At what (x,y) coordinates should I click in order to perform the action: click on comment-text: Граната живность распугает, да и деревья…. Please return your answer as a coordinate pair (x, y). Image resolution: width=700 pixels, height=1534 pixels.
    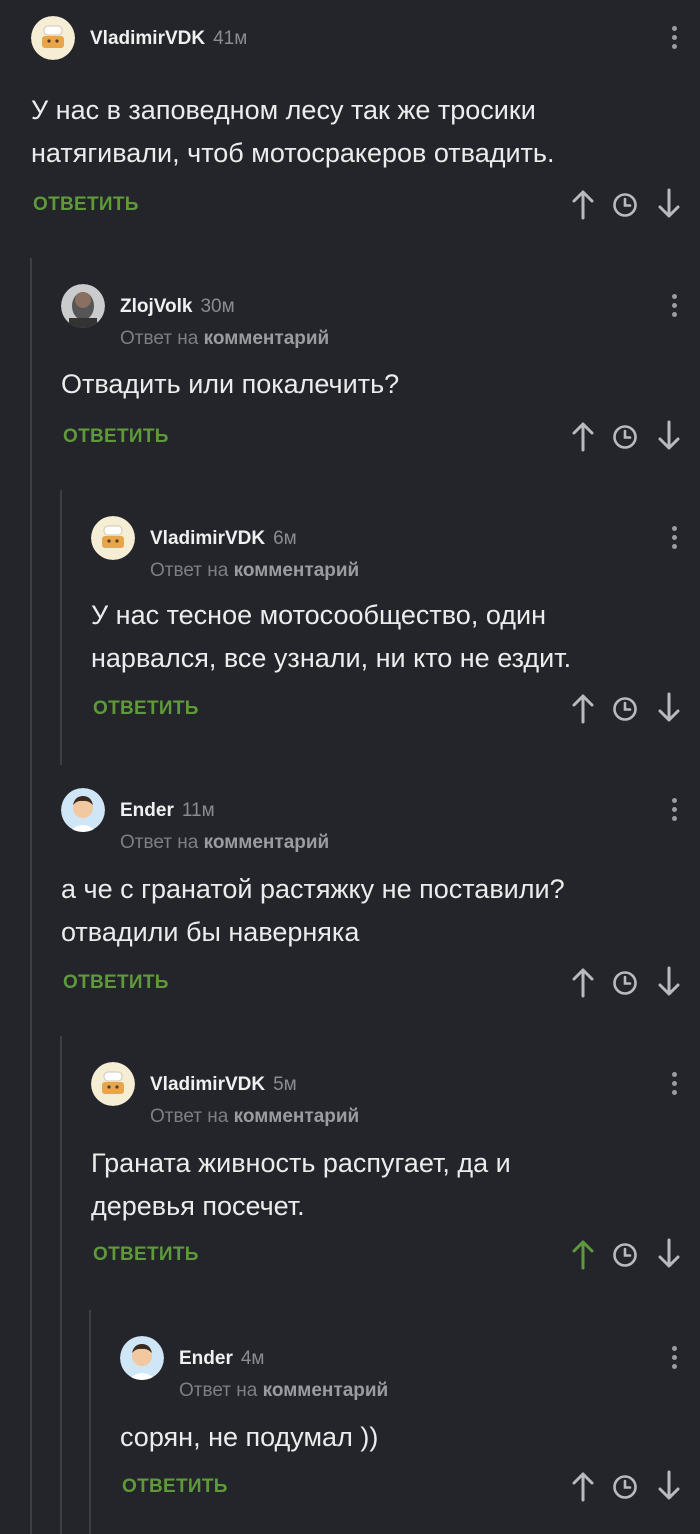
    Looking at the image, I should click on (301, 1184).